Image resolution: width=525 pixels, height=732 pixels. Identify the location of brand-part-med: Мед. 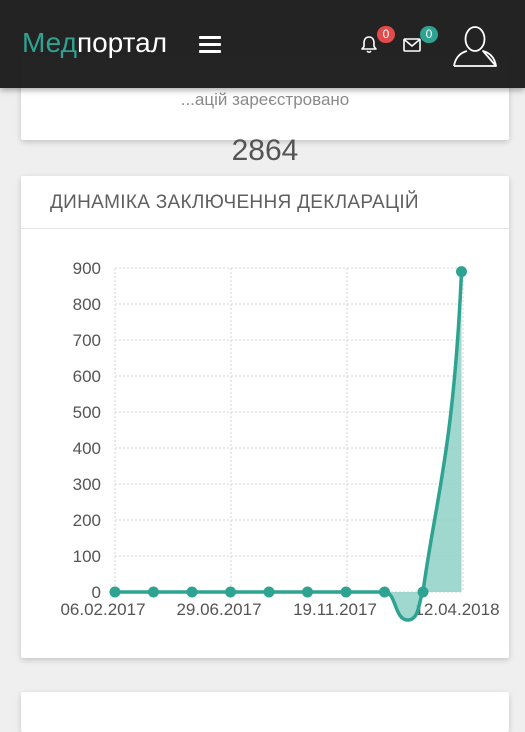
(49, 42).